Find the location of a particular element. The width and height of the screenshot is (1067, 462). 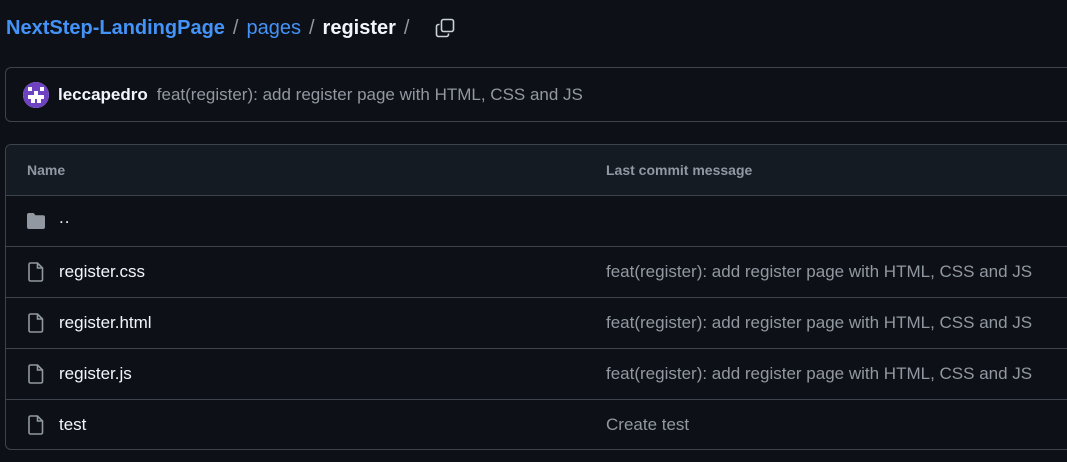

column-header-name: Name is located at coordinates (46, 170).